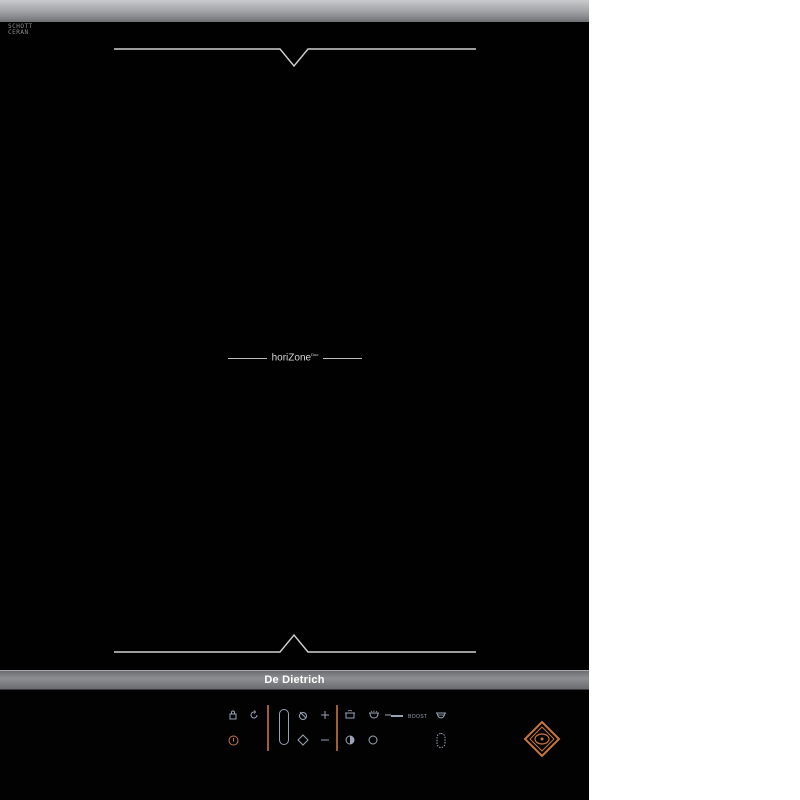  I want to click on lock-icon, so click(233, 715).